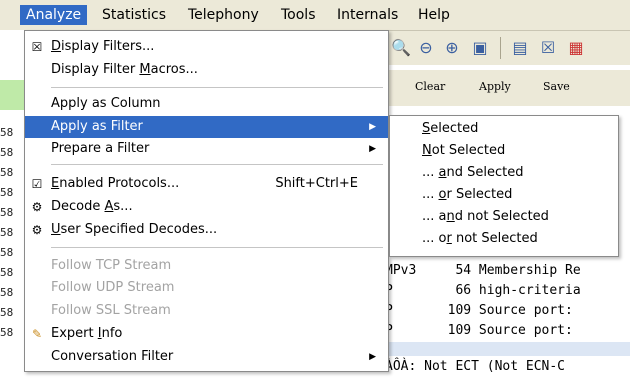 This screenshot has width=630, height=378. I want to click on row-text: P 66 high-criteria, so click(483, 290).